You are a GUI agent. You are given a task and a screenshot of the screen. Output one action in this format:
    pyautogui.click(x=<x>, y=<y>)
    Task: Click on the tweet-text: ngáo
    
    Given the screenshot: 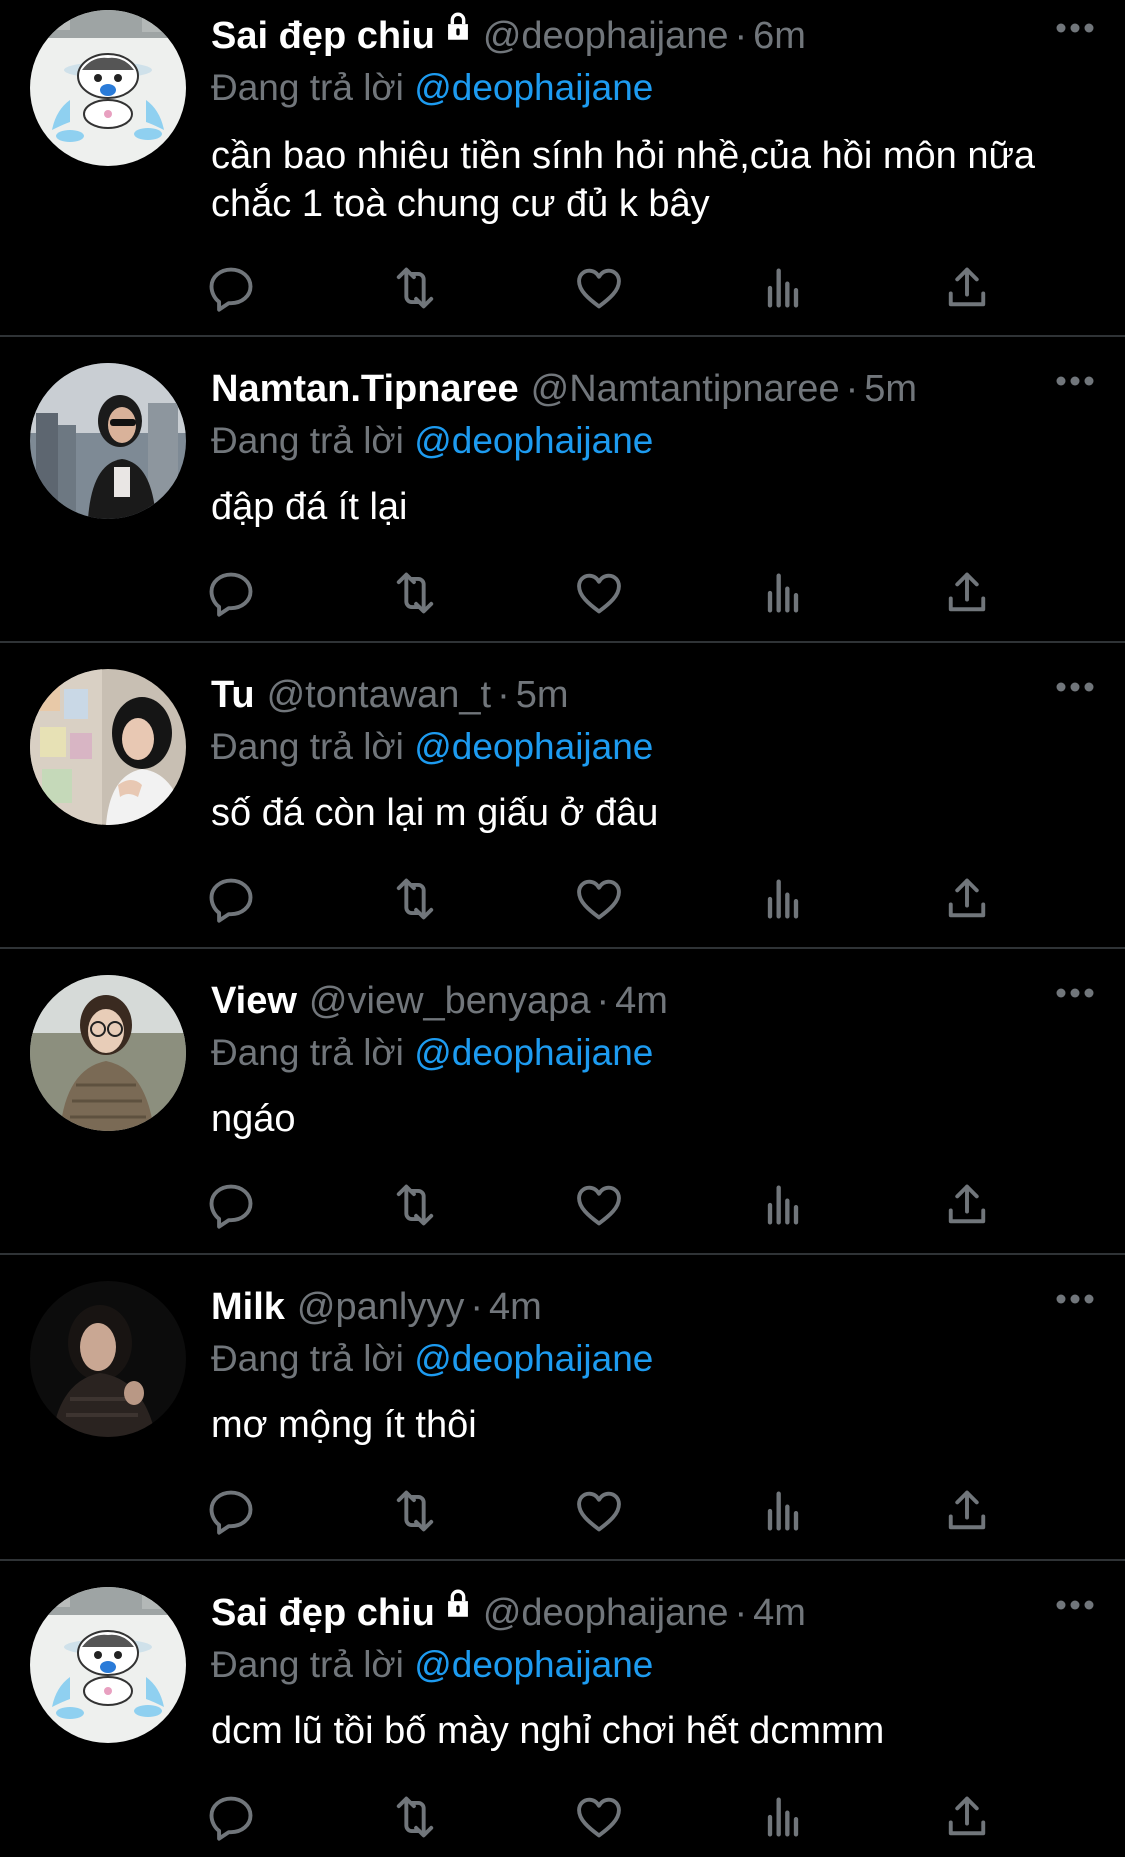 What is the action you would take?
    pyautogui.click(x=253, y=1119)
    